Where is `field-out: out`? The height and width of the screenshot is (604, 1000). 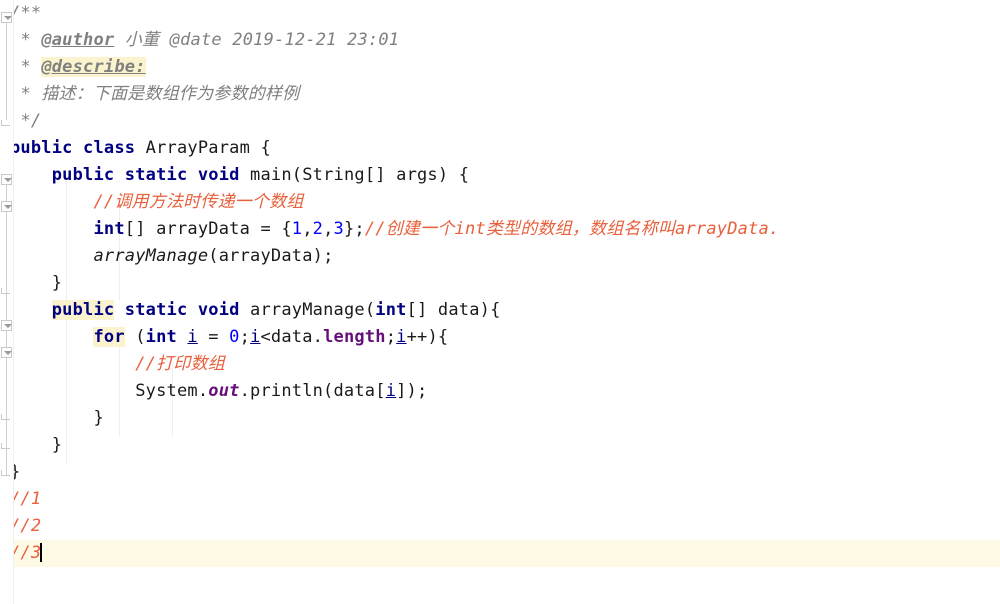
field-out: out is located at coordinates (224, 391).